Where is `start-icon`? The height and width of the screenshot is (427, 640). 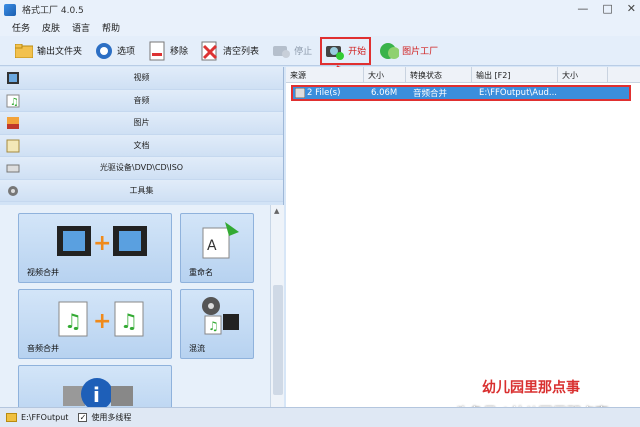 start-icon is located at coordinates (335, 51).